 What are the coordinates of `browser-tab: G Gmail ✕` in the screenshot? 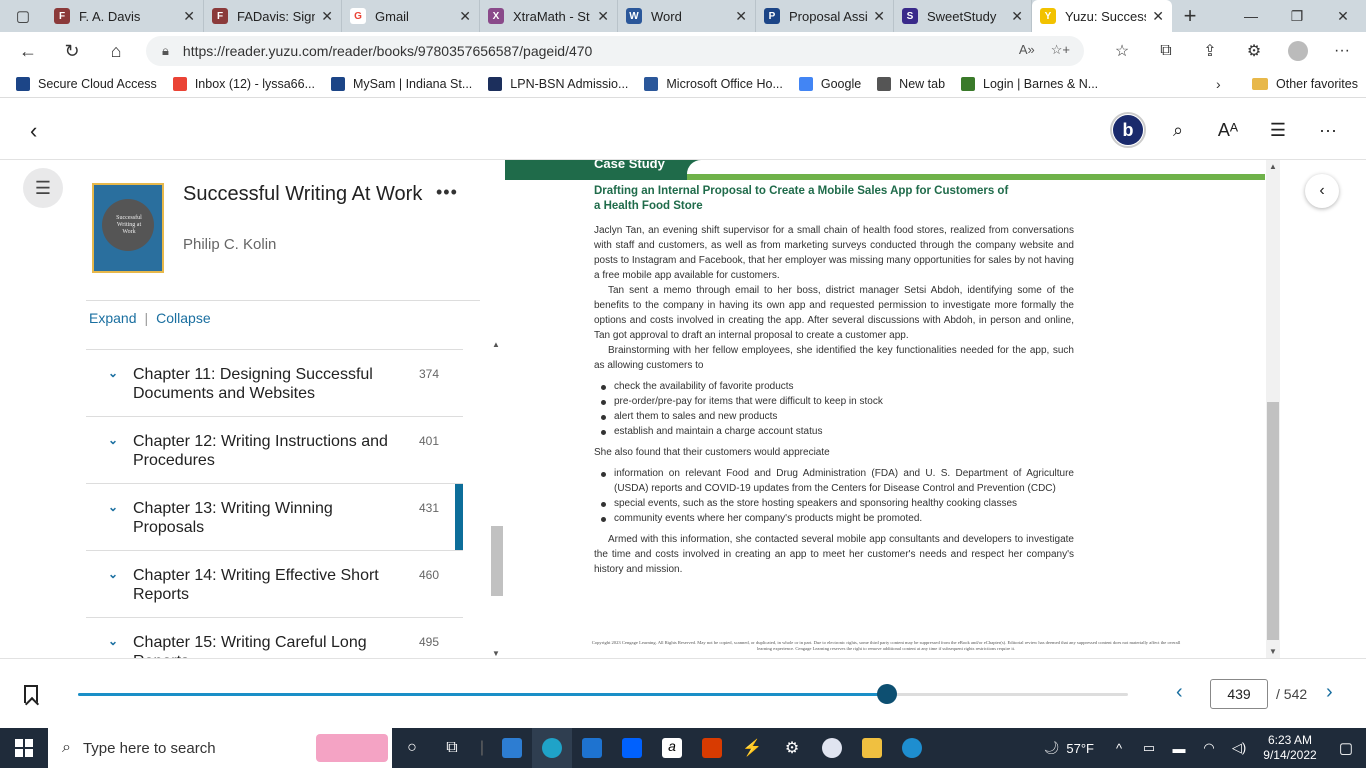 It's located at (411, 16).